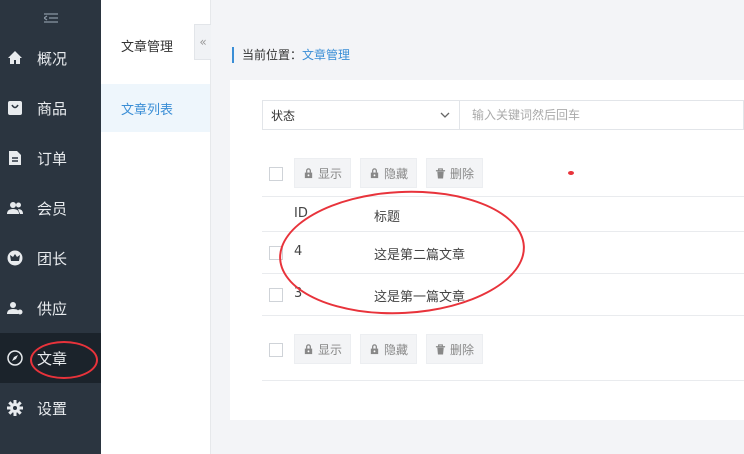  I want to click on sub-navigation: 文章管理 文章列表, so click(156, 227).